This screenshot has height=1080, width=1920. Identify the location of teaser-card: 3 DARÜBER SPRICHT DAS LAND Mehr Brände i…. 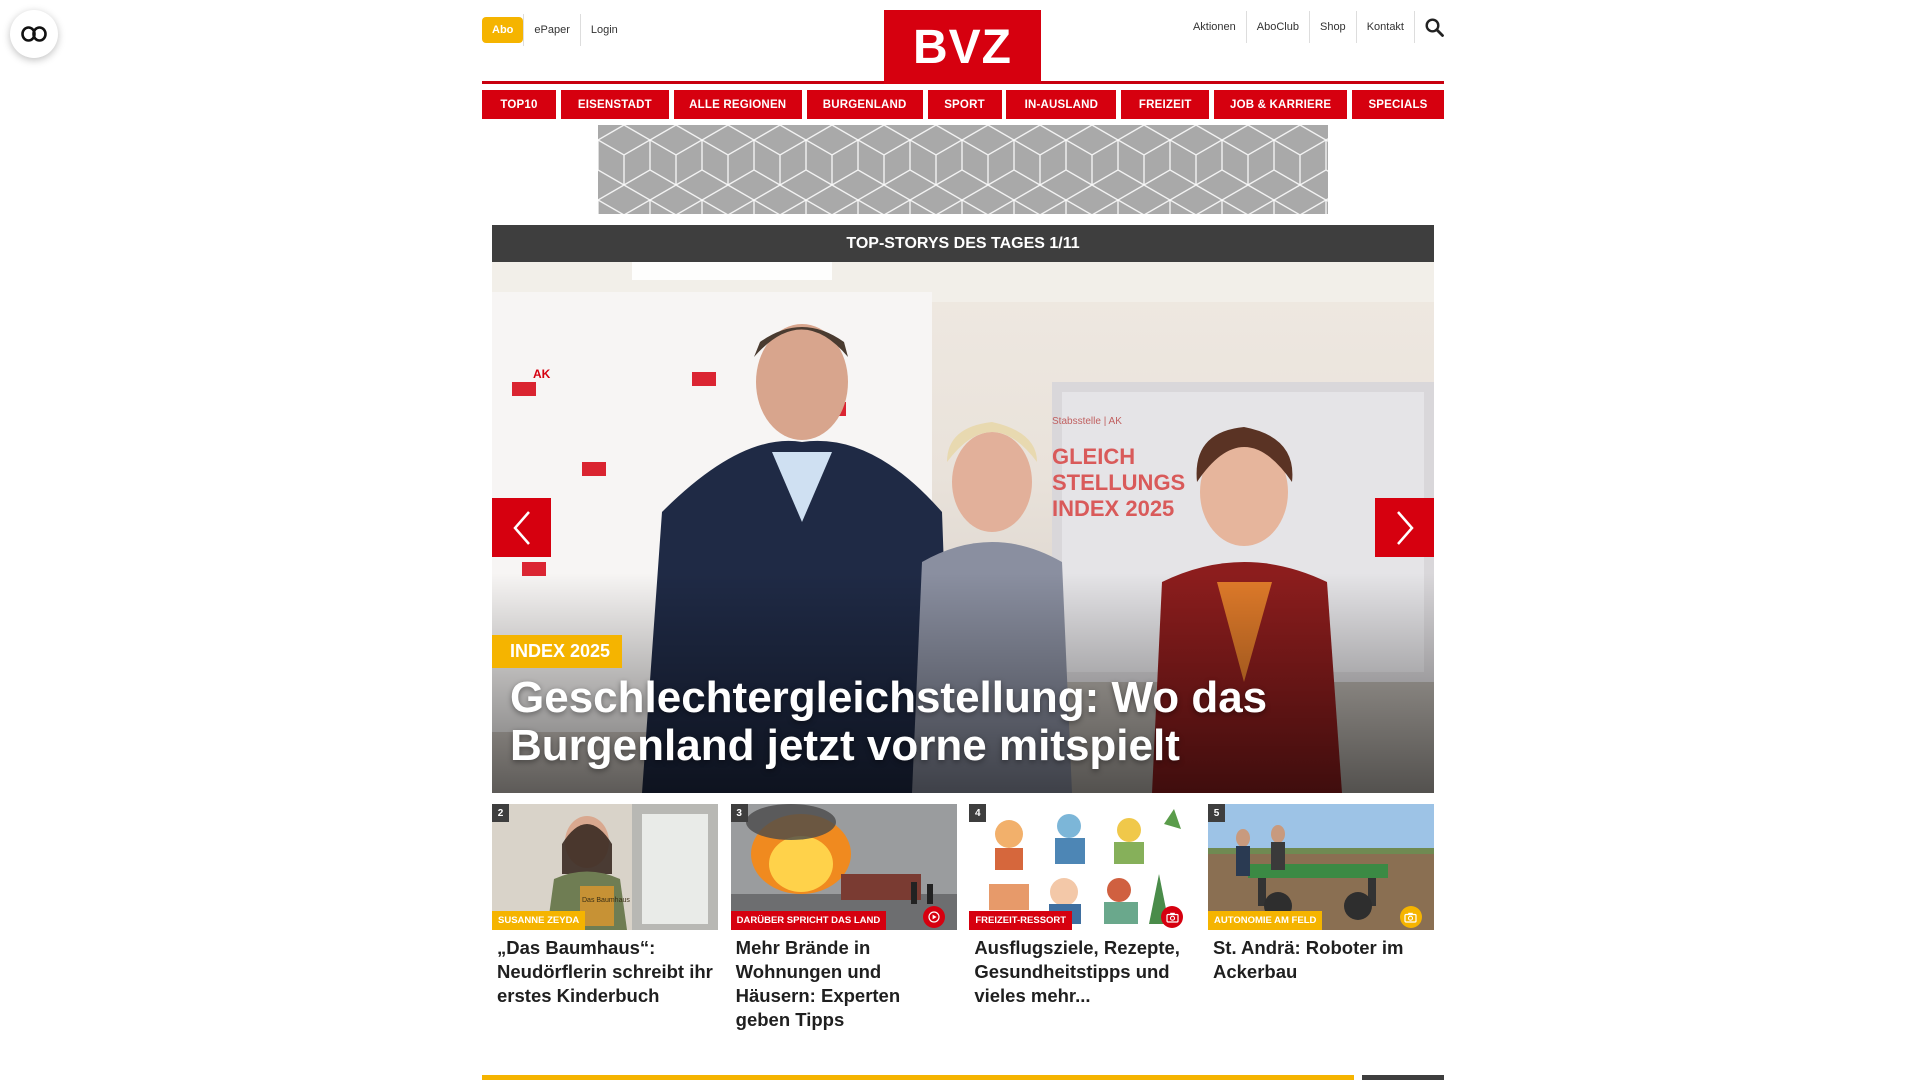
(843, 918).